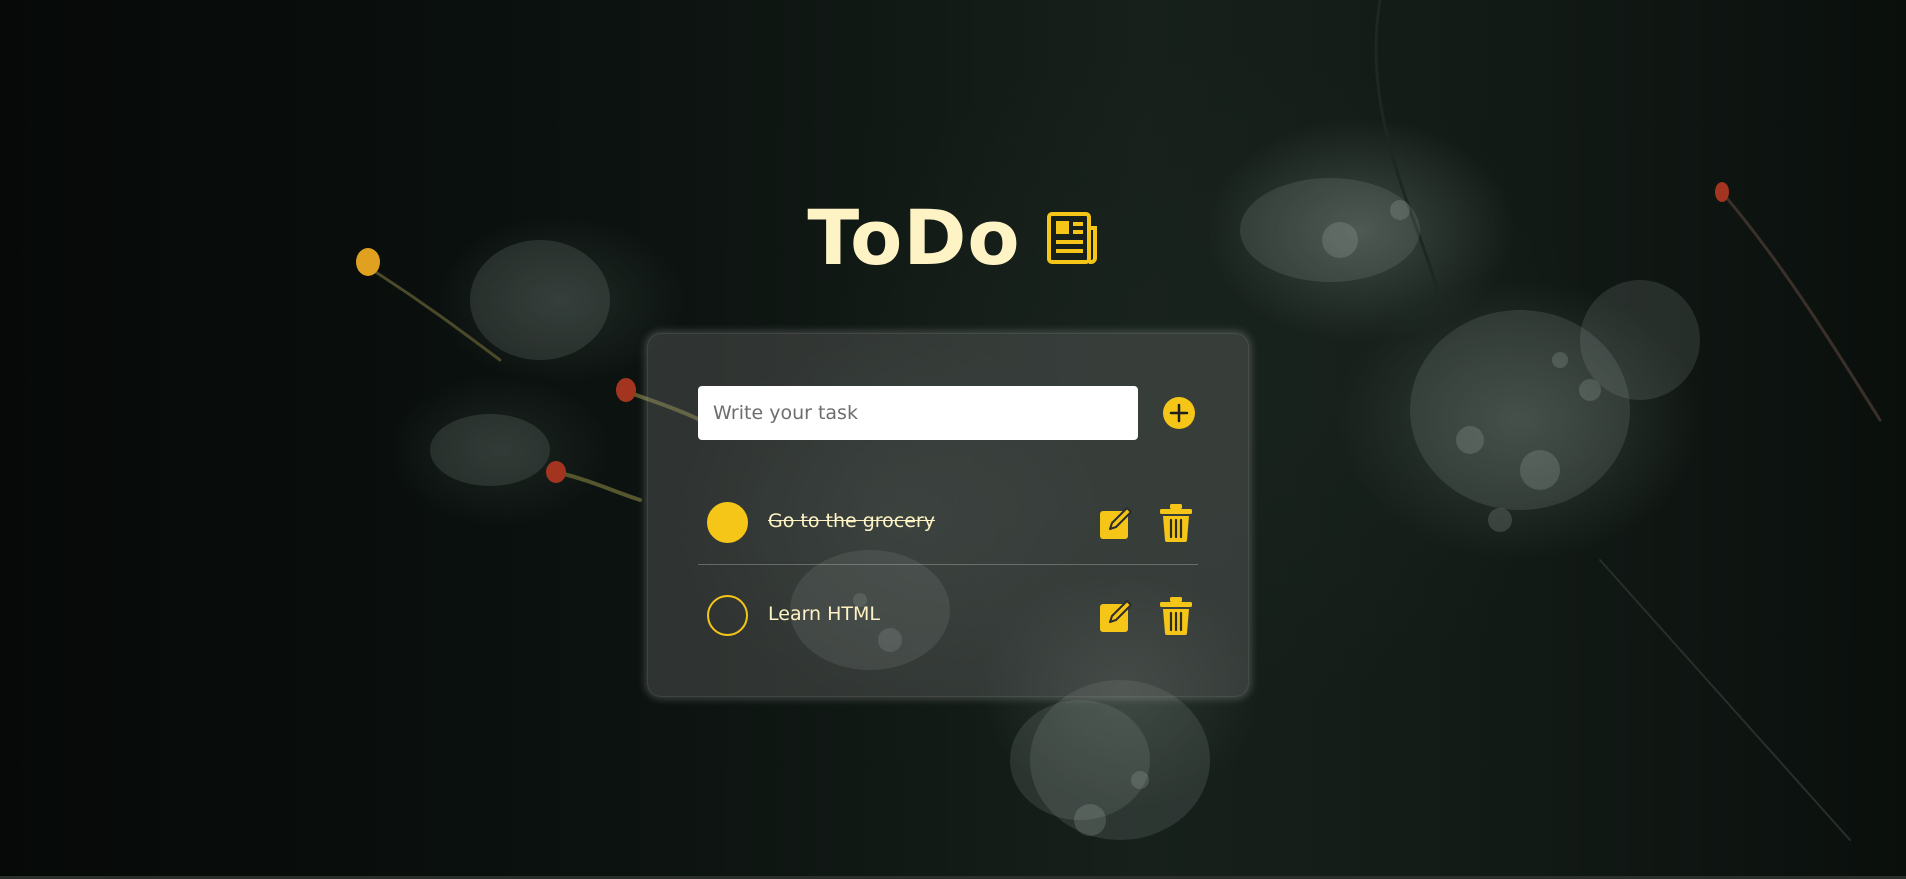 Image resolution: width=1906 pixels, height=879 pixels. What do you see at coordinates (824, 614) in the screenshot?
I see `task-text: Learn HTML` at bounding box center [824, 614].